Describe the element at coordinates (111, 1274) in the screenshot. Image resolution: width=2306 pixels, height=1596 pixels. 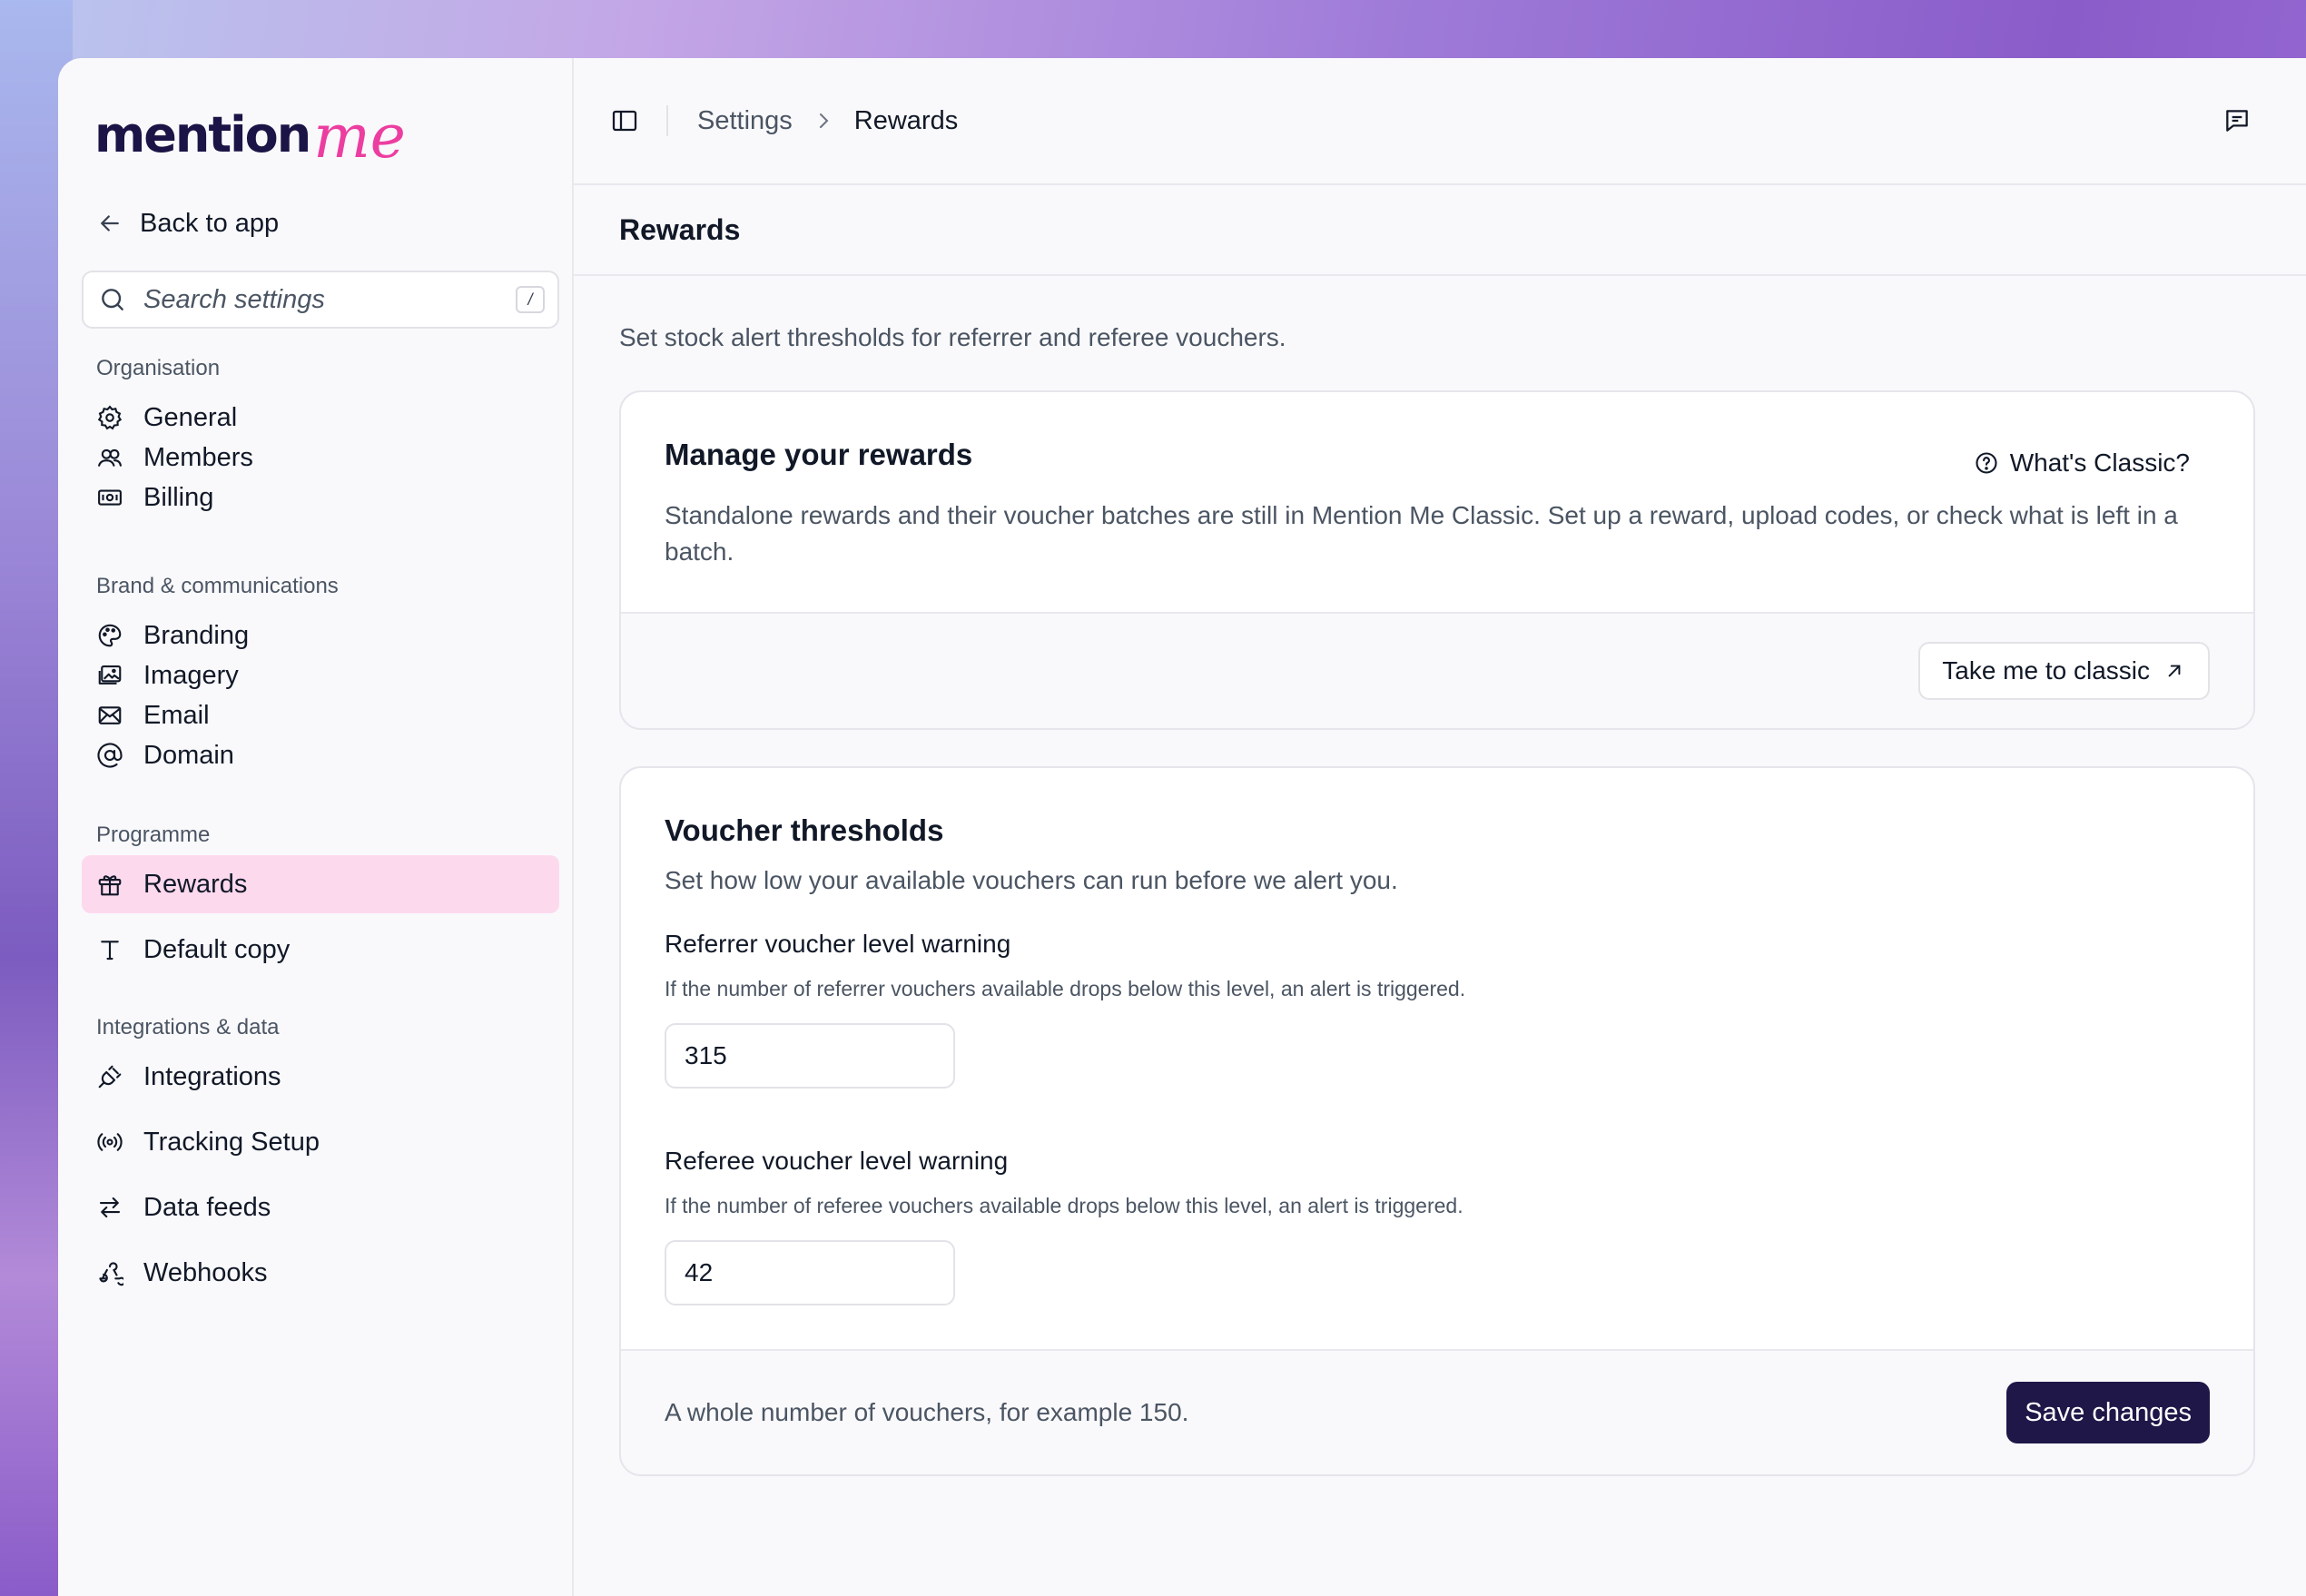
I see `webhook-icon` at that location.